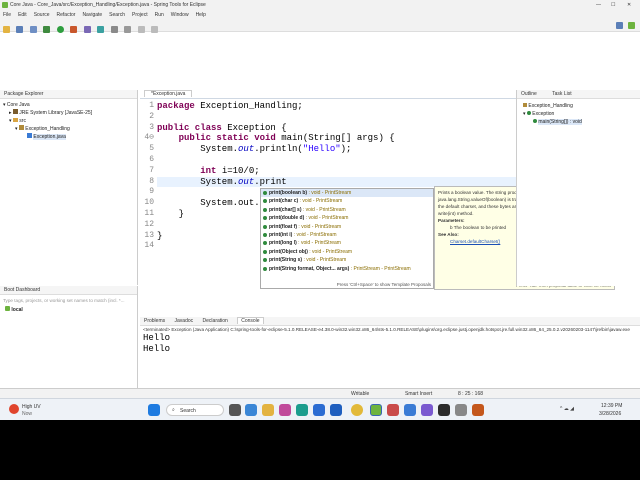  What do you see at coordinates (14, 409) in the screenshot?
I see `weather-icon` at bounding box center [14, 409].